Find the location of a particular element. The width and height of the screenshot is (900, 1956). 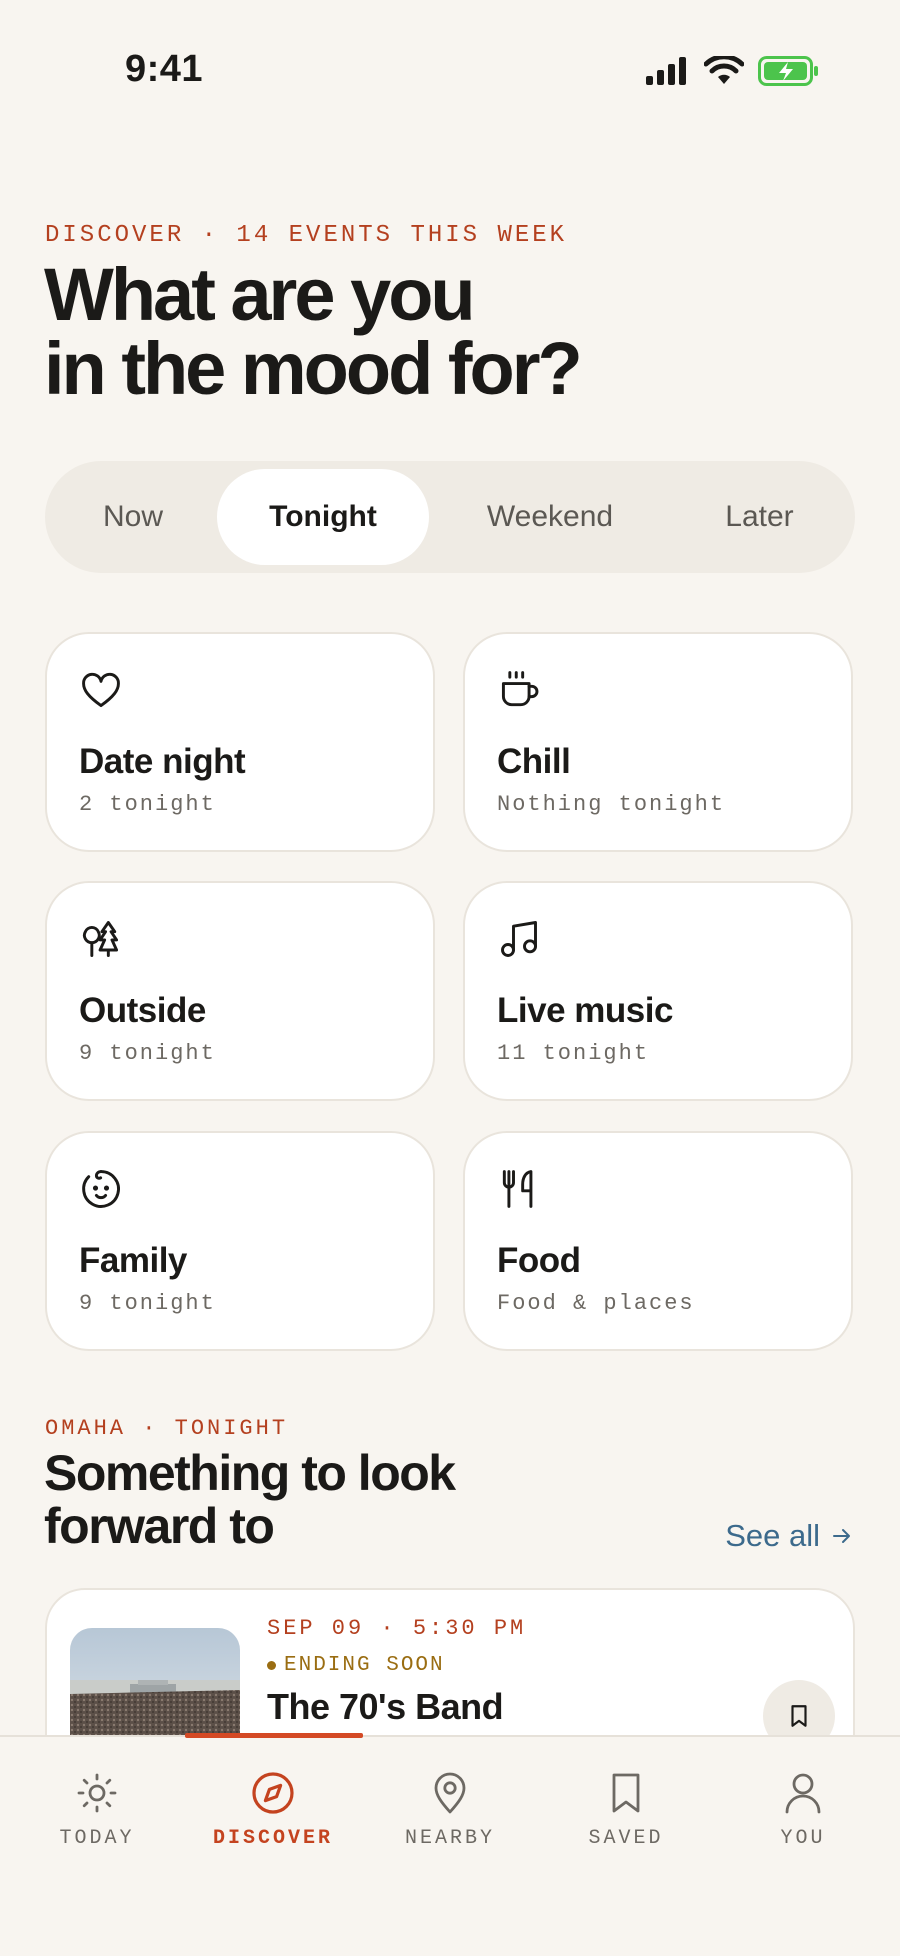

status-icons is located at coordinates (733, 71).